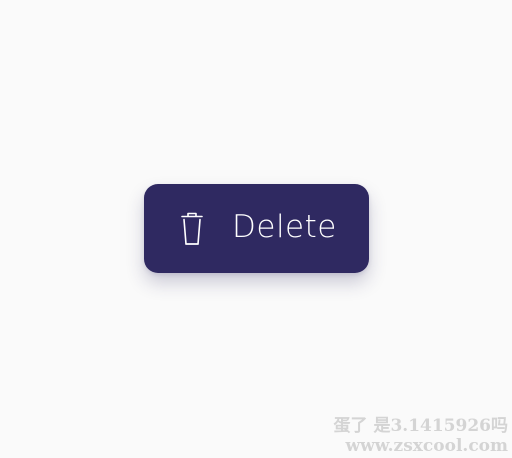  Describe the element at coordinates (192, 229) in the screenshot. I see `trash-icon` at that location.